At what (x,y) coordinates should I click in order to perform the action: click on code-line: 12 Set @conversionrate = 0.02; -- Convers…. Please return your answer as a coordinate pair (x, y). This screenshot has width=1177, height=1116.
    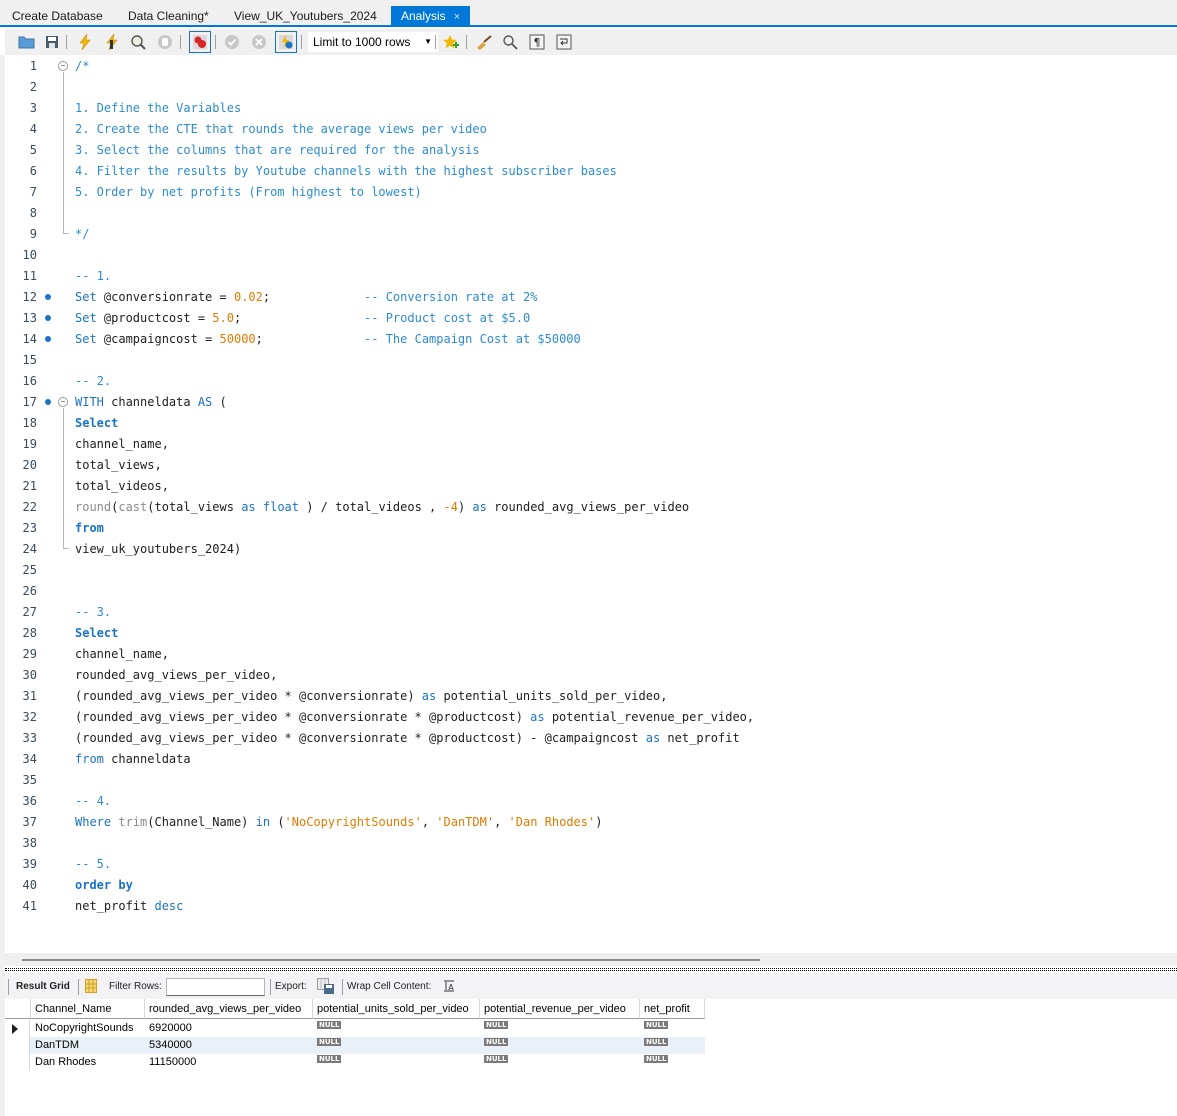
    Looking at the image, I should click on (591, 297).